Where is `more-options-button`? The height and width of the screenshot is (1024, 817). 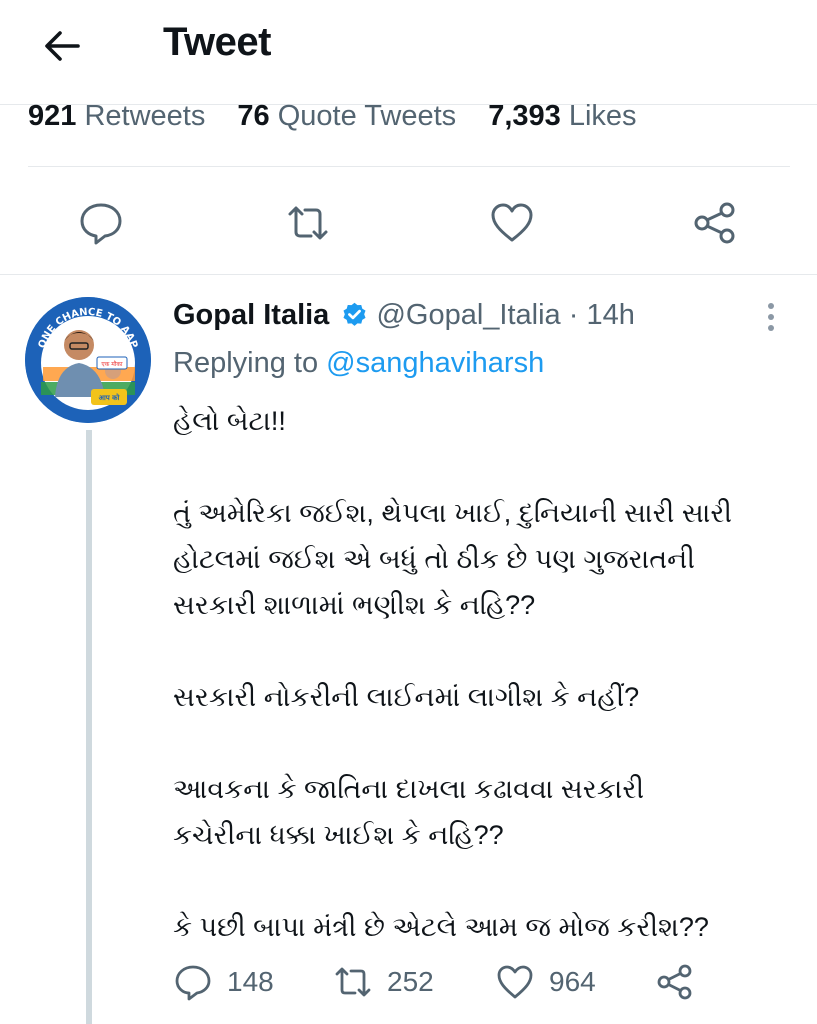
more-options-button is located at coordinates (771, 317).